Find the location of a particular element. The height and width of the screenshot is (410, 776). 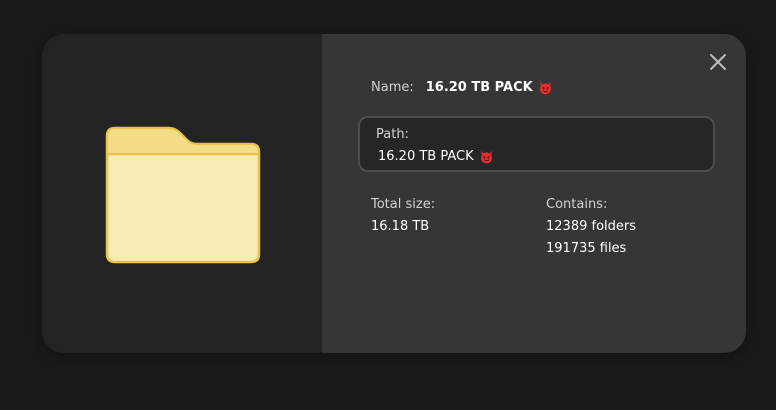

path-box: Path: 16.20 TB PACK is located at coordinates (536, 144).